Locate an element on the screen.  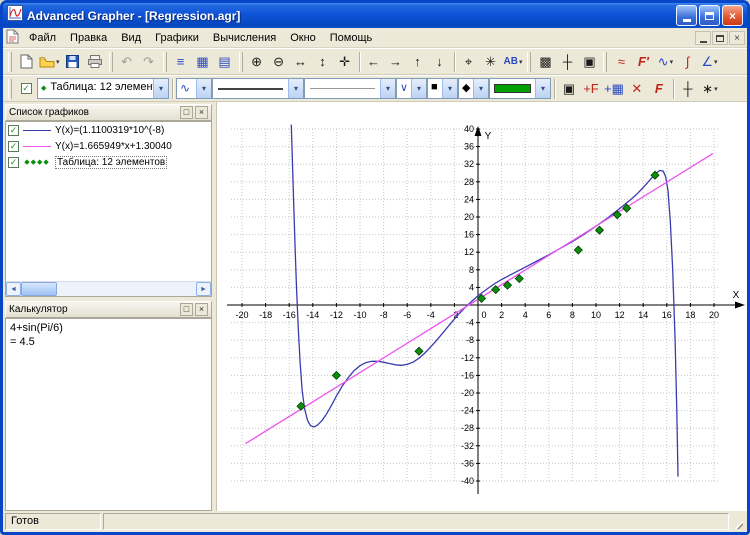
derivative-button: F′ is located at coordinates (643, 62).